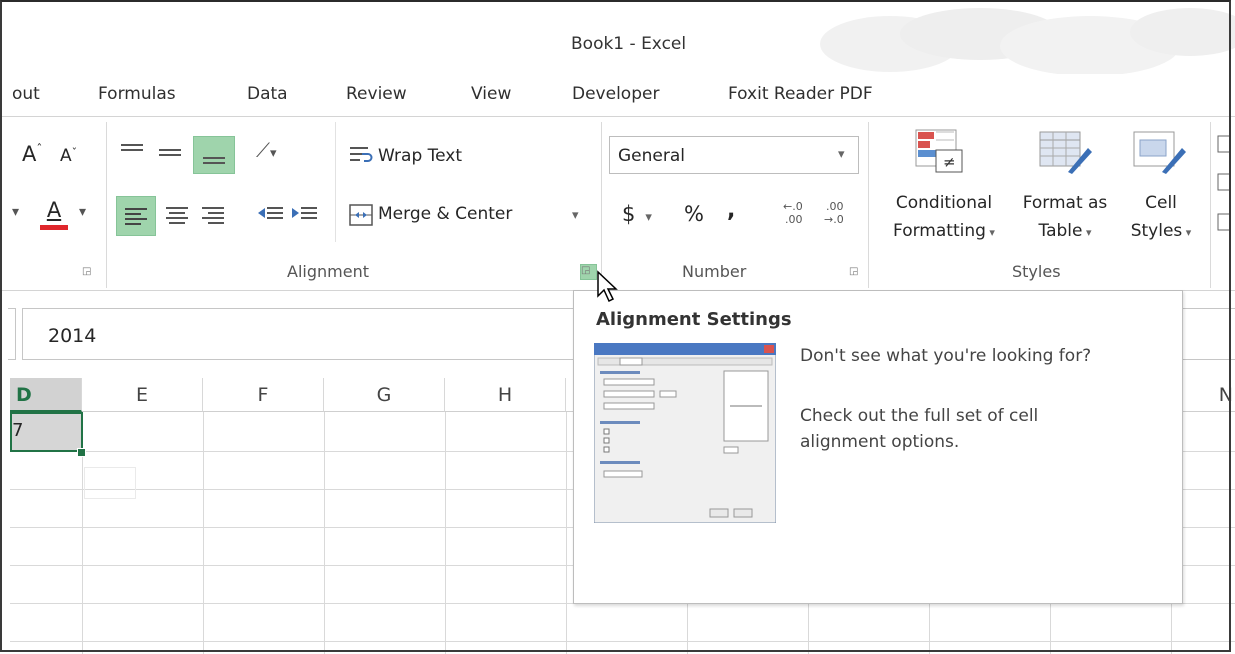 This screenshot has height=654, width=1235. What do you see at coordinates (793, 206) in the screenshot?
I see `svg-text: ←.0` at bounding box center [793, 206].